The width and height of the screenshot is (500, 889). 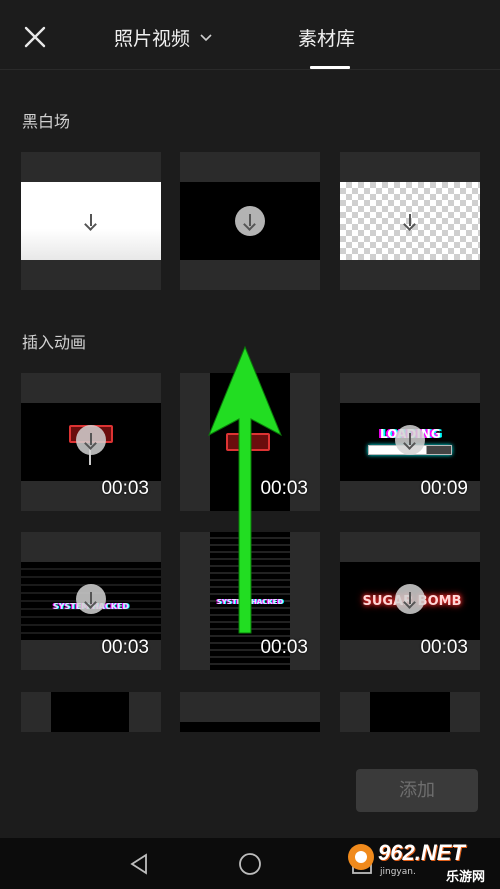 I want to click on watermark-domain: jingyan., so click(x=398, y=872).